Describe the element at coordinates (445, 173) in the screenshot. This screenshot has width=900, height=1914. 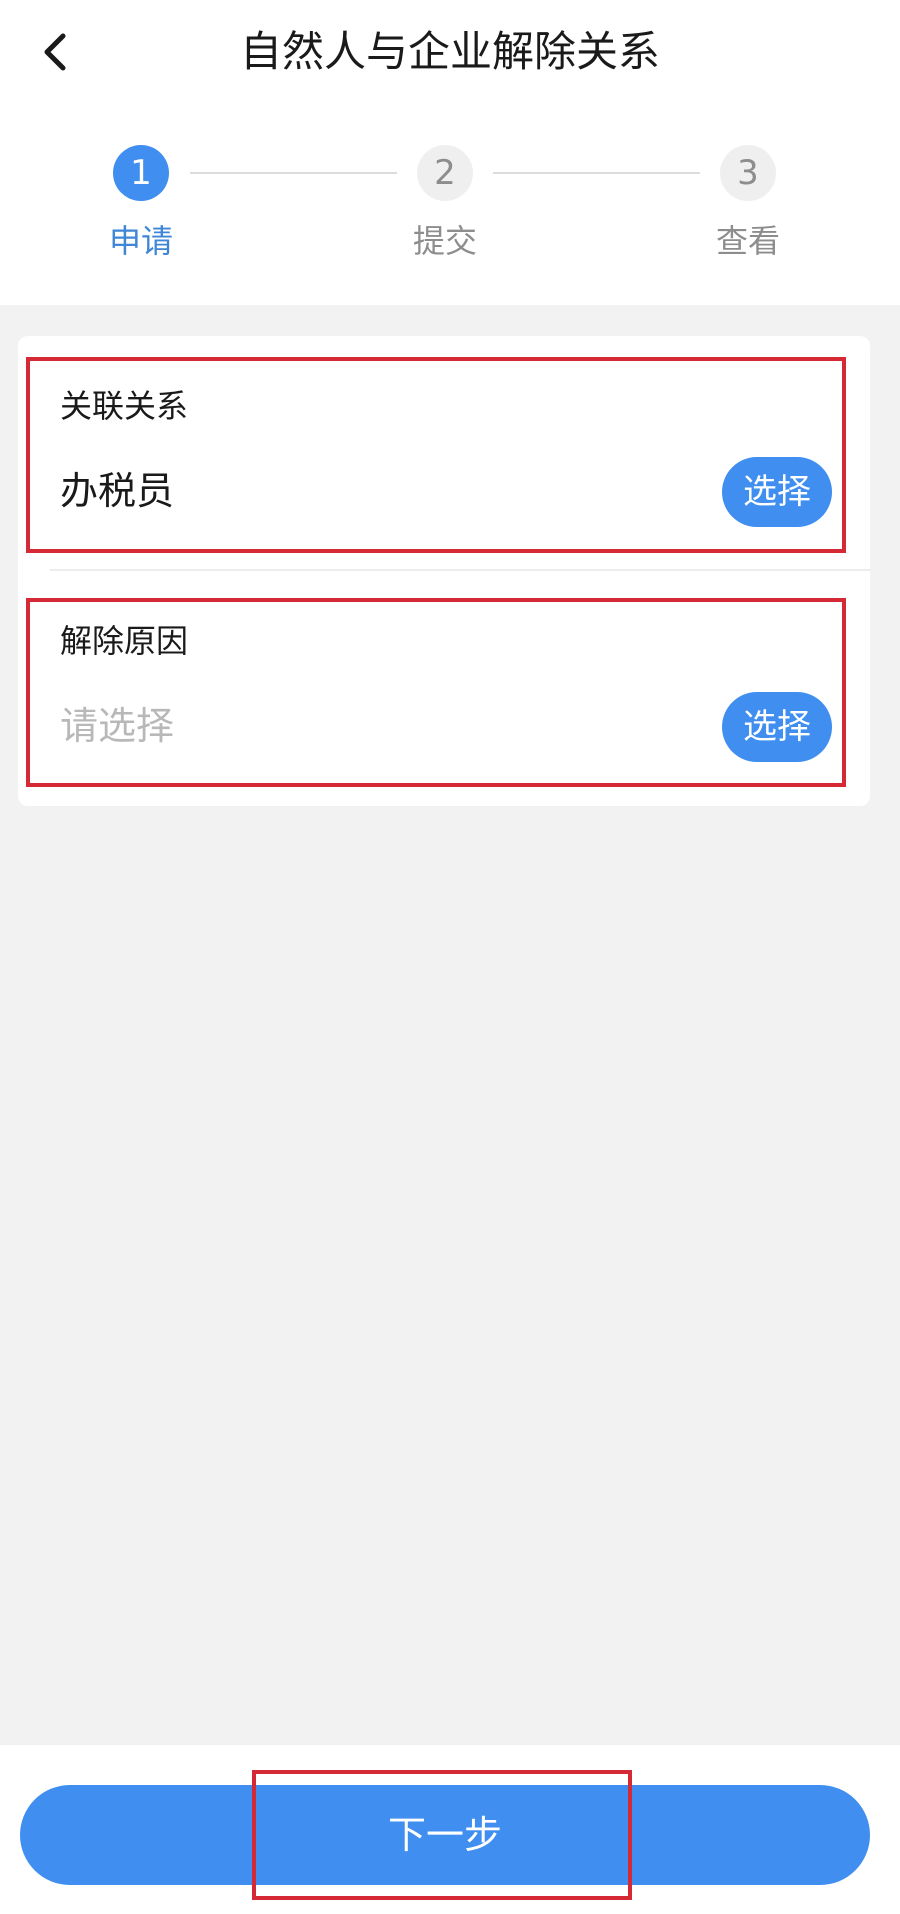
I see `step-number: 2` at that location.